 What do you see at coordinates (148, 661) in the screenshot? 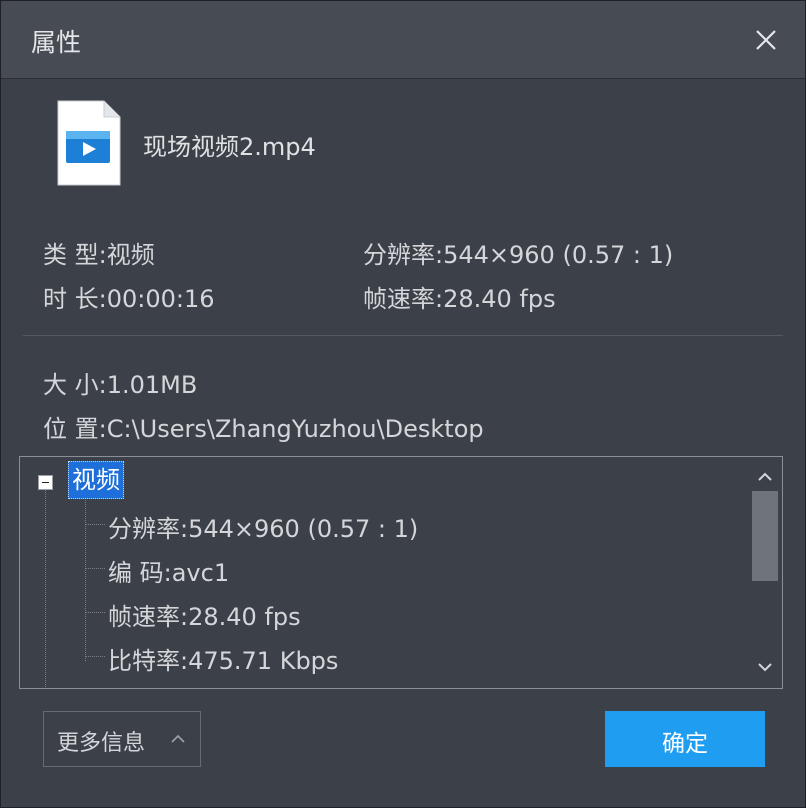
I see `tree-item-label: 比特率:` at bounding box center [148, 661].